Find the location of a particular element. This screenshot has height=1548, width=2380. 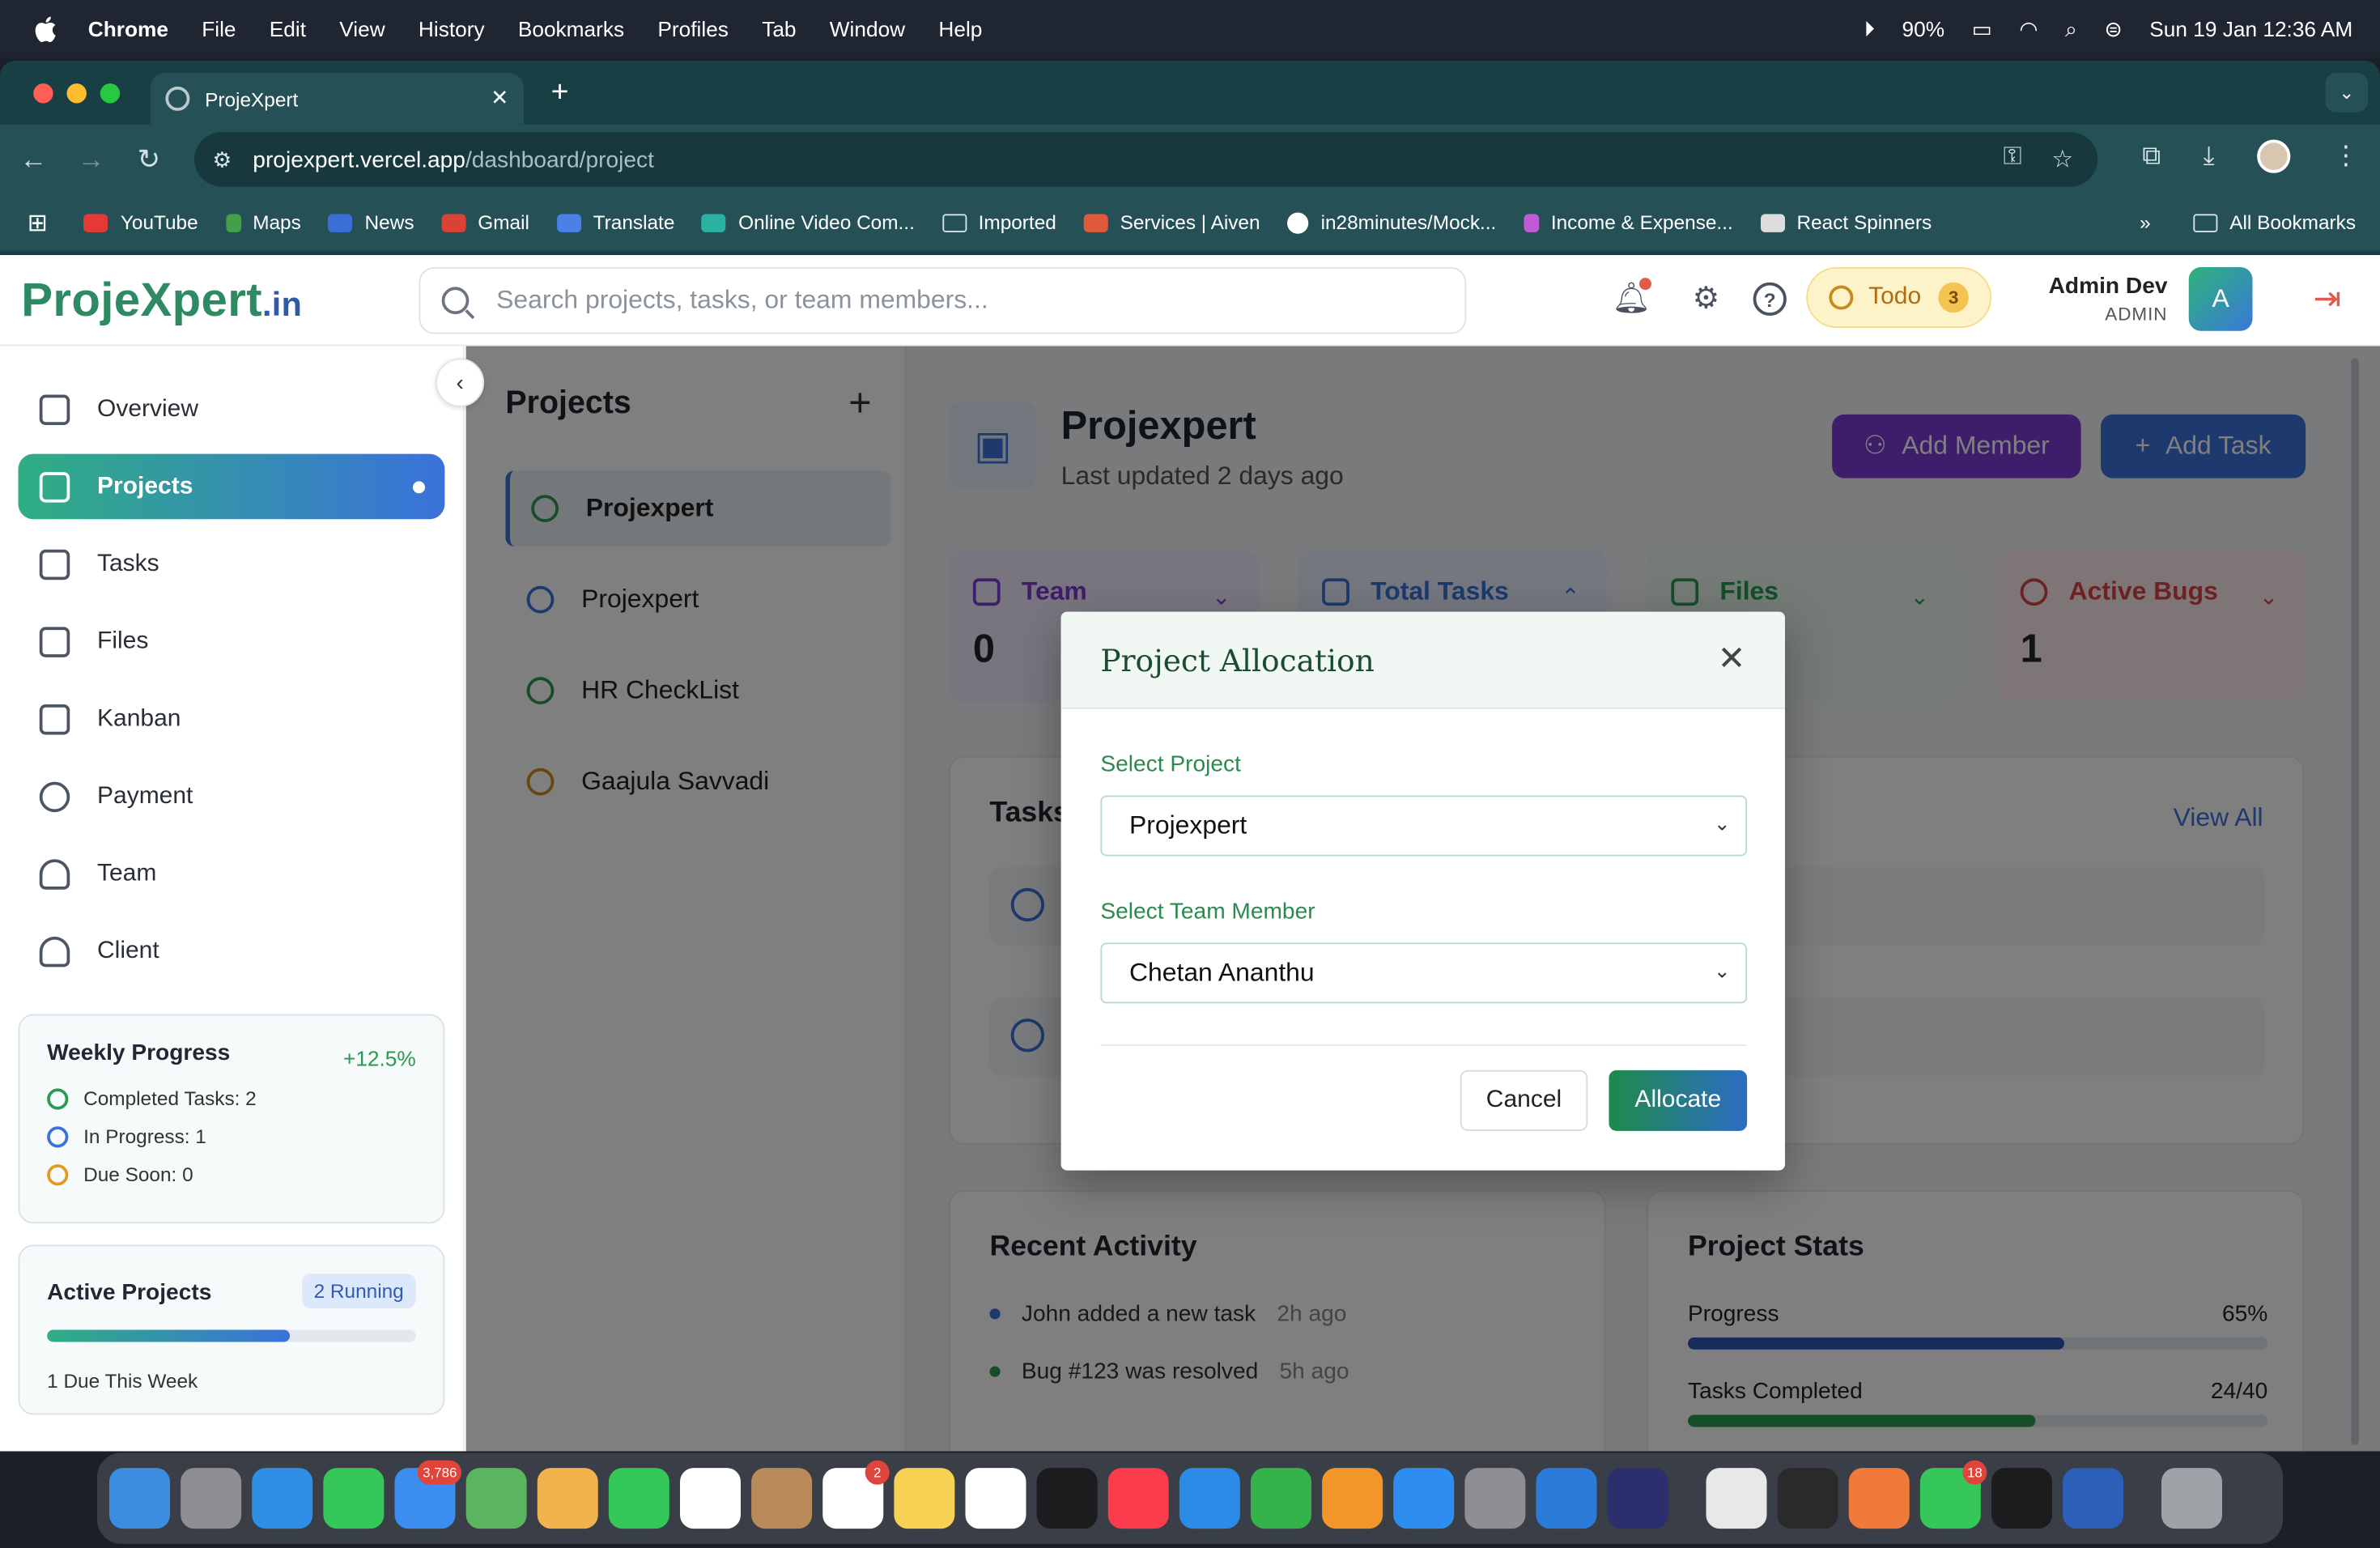

dock-word-icon is located at coordinates (2093, 1498).